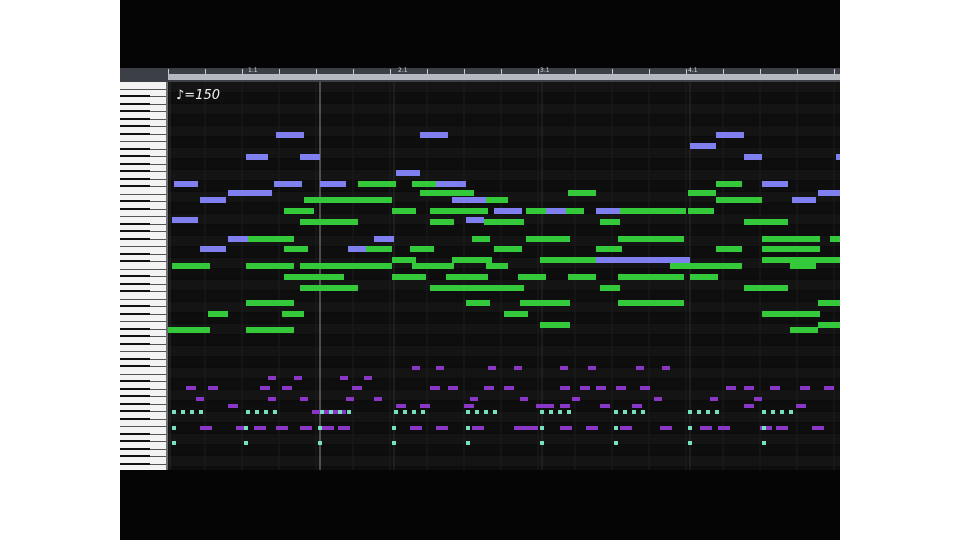  Describe the element at coordinates (143, 276) in the screenshot. I see `piano-keyboard` at that location.